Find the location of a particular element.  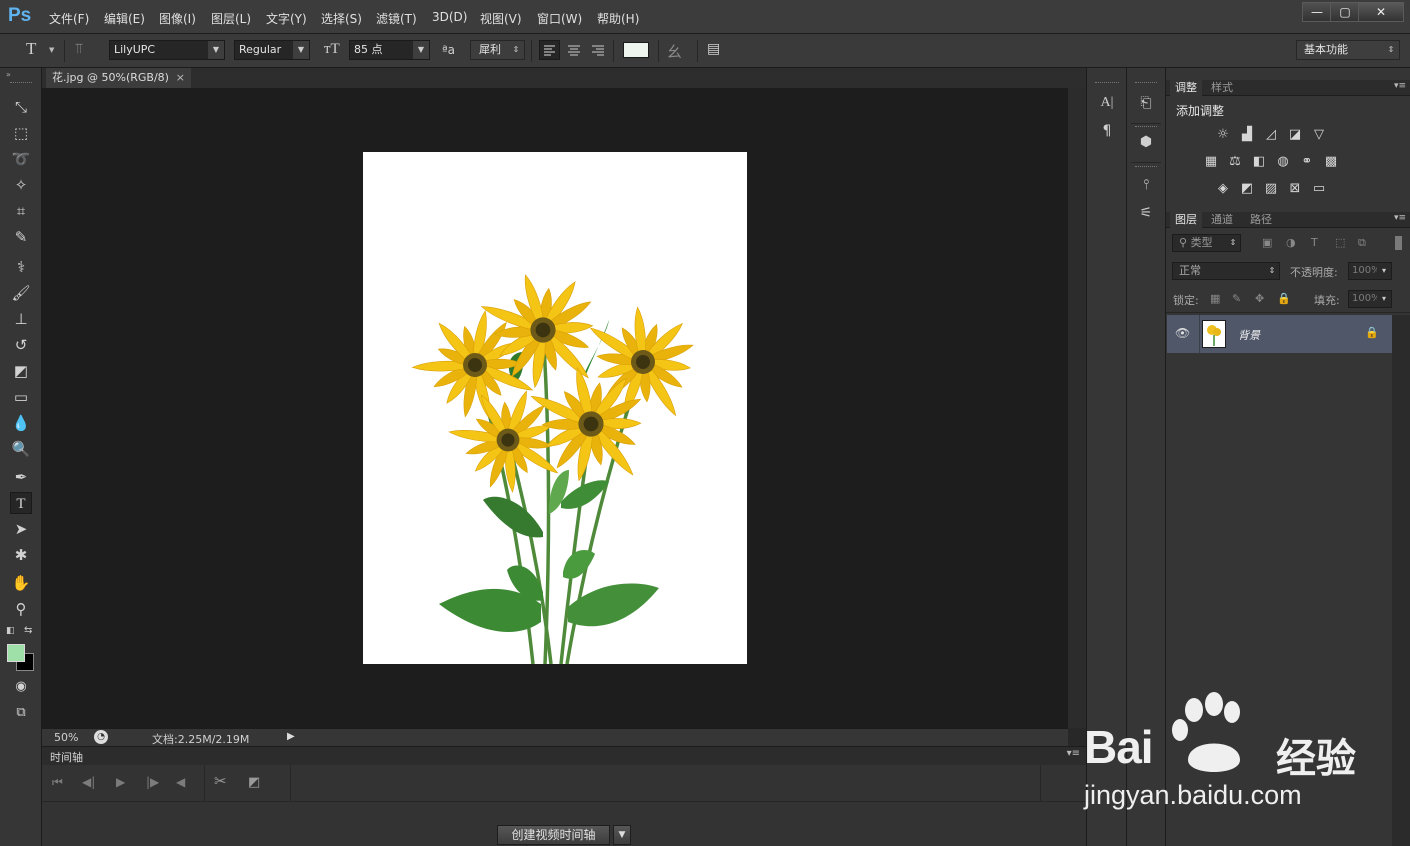

gradient-tool-icon: ▭ is located at coordinates (21, 397).